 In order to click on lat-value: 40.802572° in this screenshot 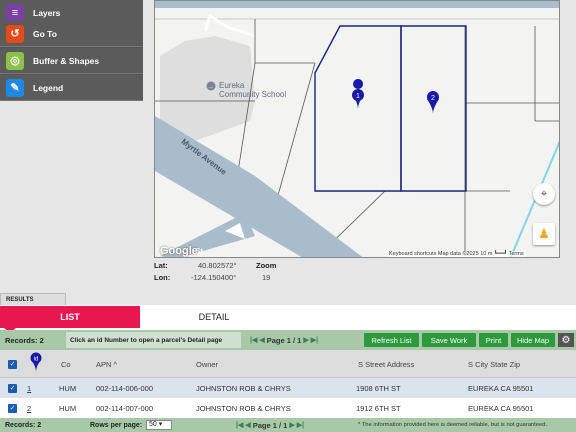, I will do `click(217, 265)`.